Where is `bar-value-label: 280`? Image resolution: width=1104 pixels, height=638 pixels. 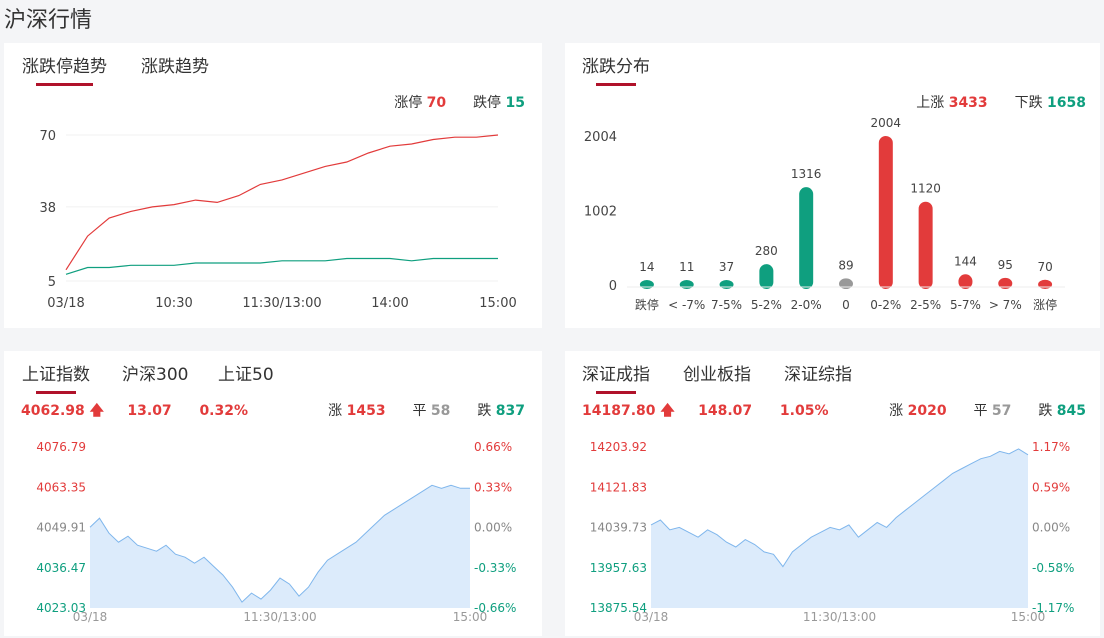
bar-value-label: 280 is located at coordinates (766, 251).